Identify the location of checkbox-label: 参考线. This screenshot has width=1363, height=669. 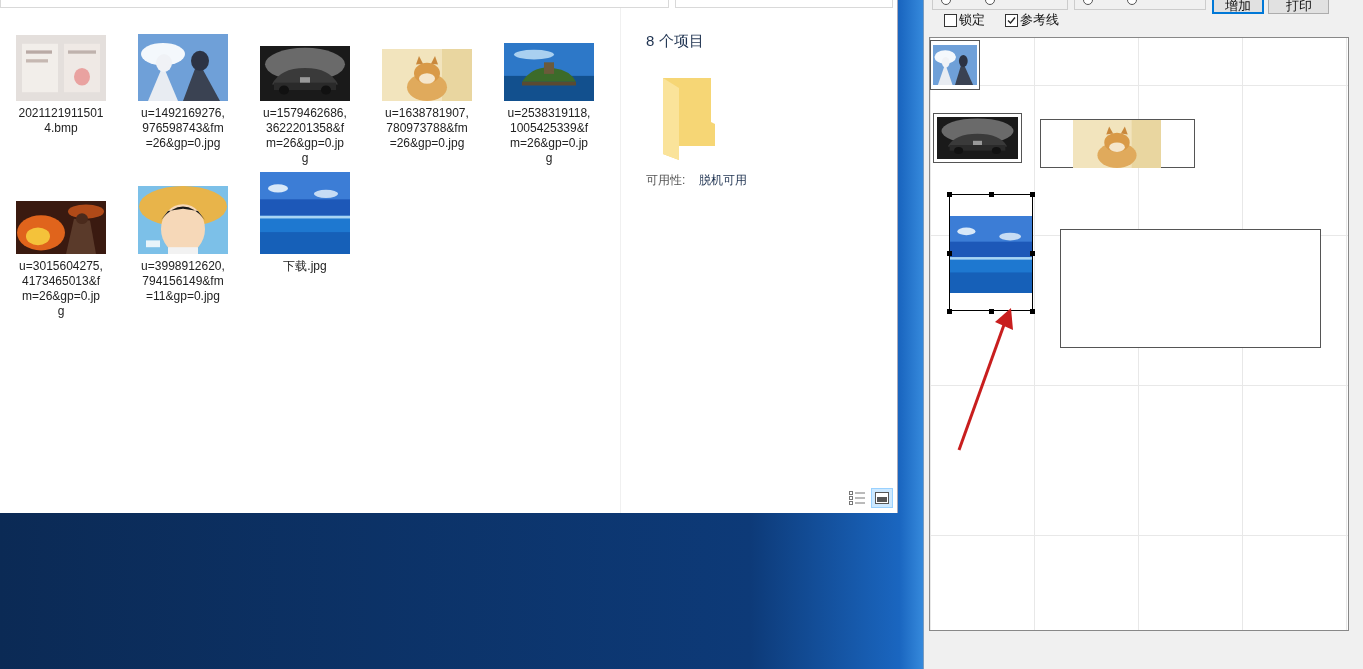
(1039, 20).